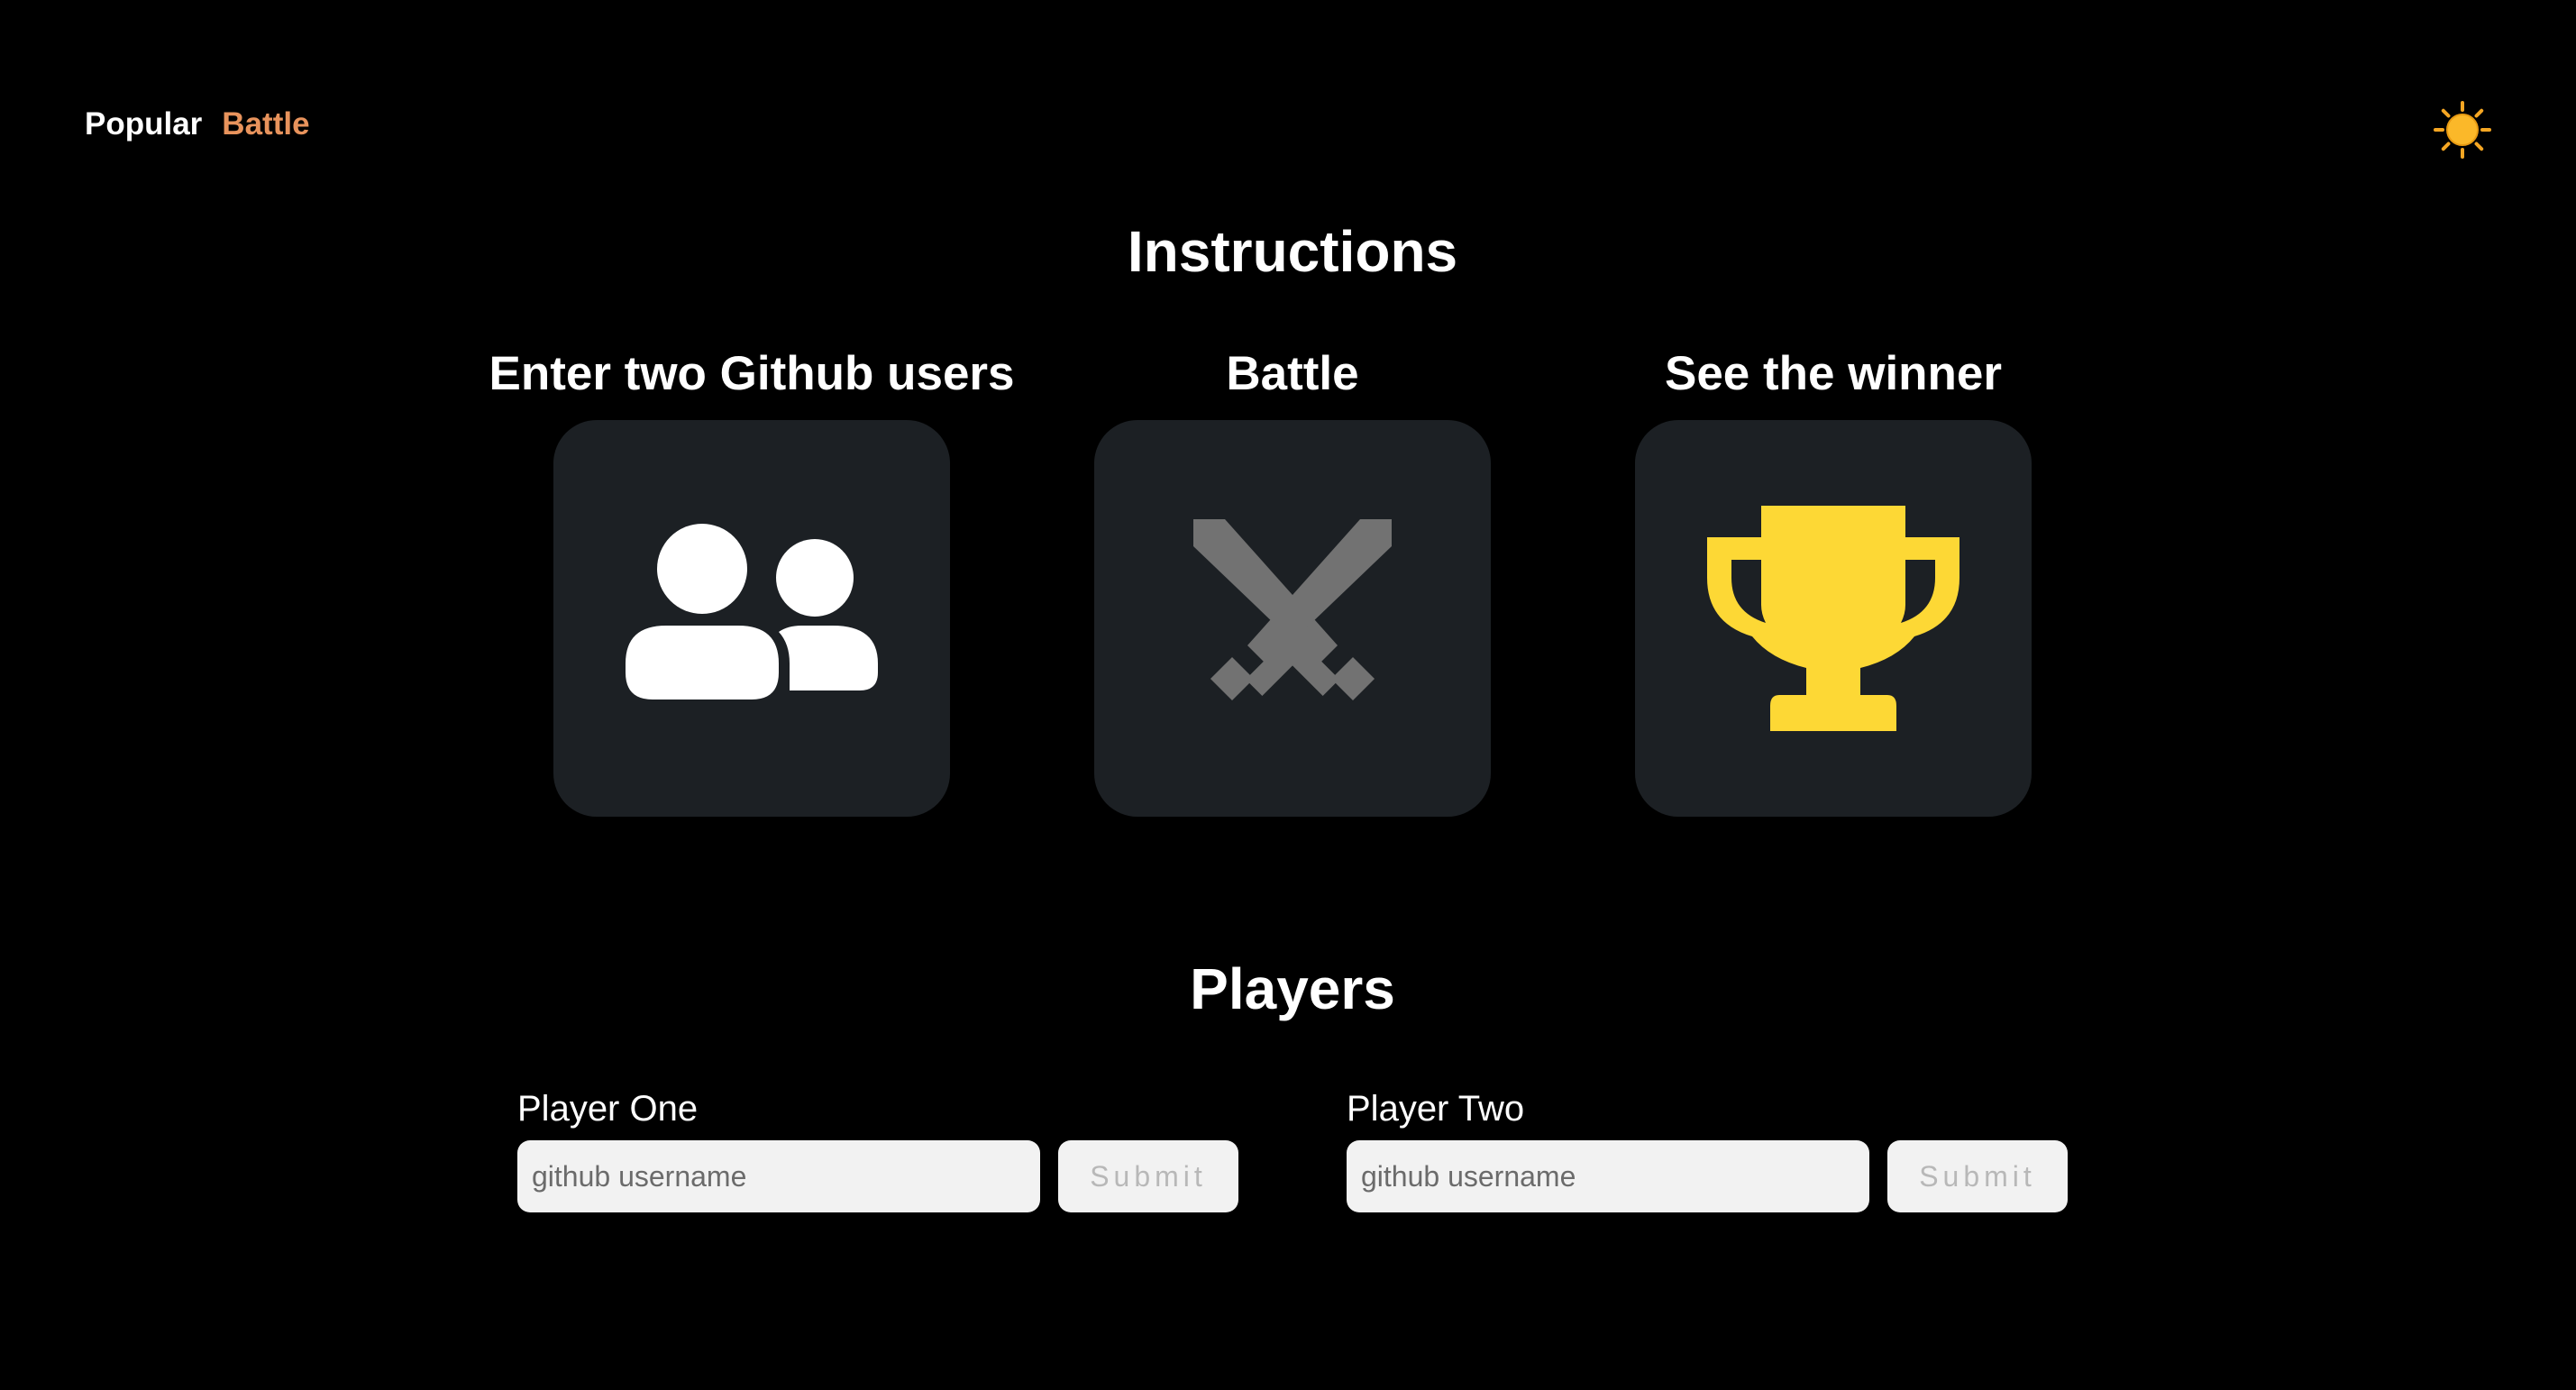 The width and height of the screenshot is (2576, 1390). I want to click on main-nav: Popular Battle, so click(197, 124).